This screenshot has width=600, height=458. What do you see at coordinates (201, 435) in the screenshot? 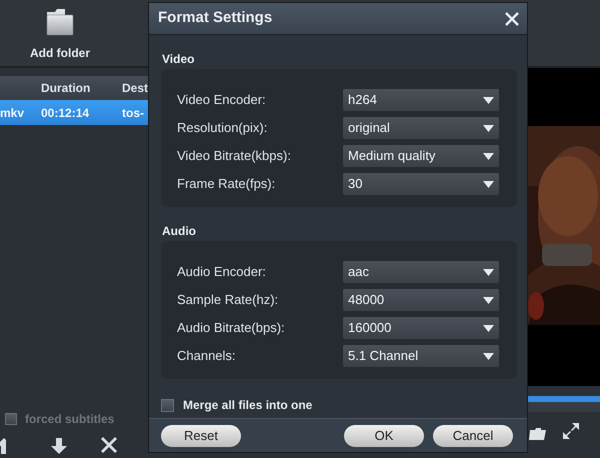
I see `dialog-button: Reset` at bounding box center [201, 435].